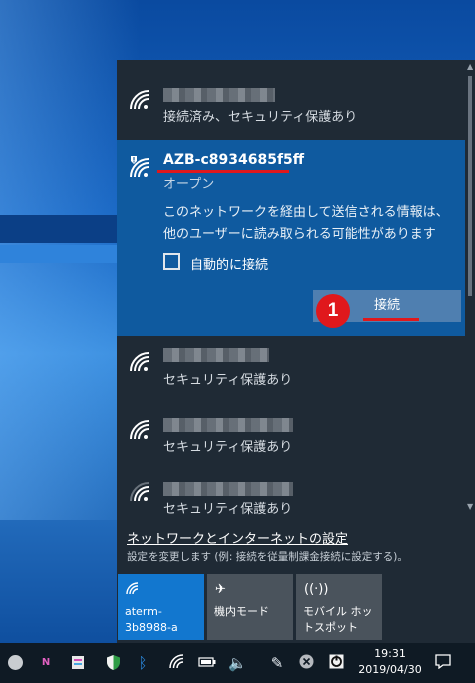 Image resolution: width=475 pixels, height=683 pixels. What do you see at coordinates (316, 589) in the screenshot?
I see `hotspot-icon: ((·))` at bounding box center [316, 589].